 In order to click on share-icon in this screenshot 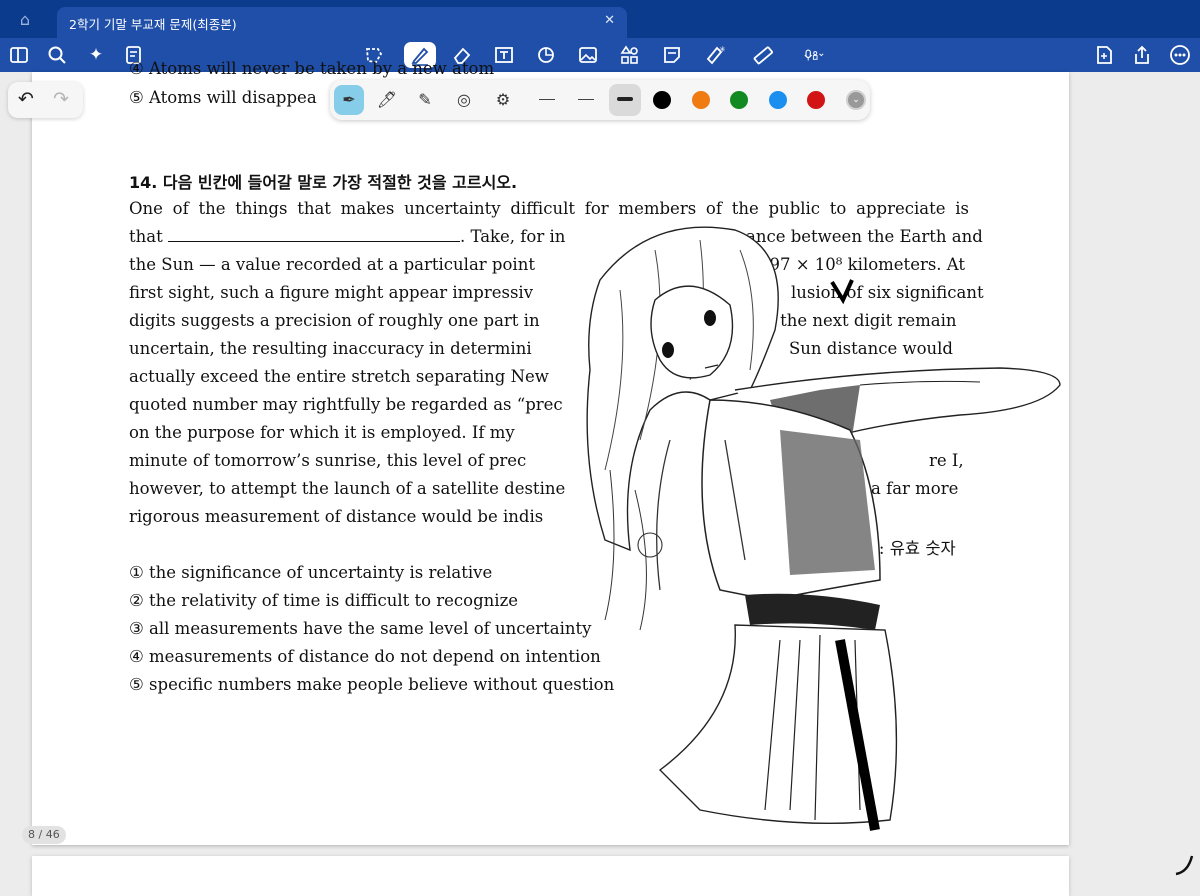, I will do `click(1142, 55)`.